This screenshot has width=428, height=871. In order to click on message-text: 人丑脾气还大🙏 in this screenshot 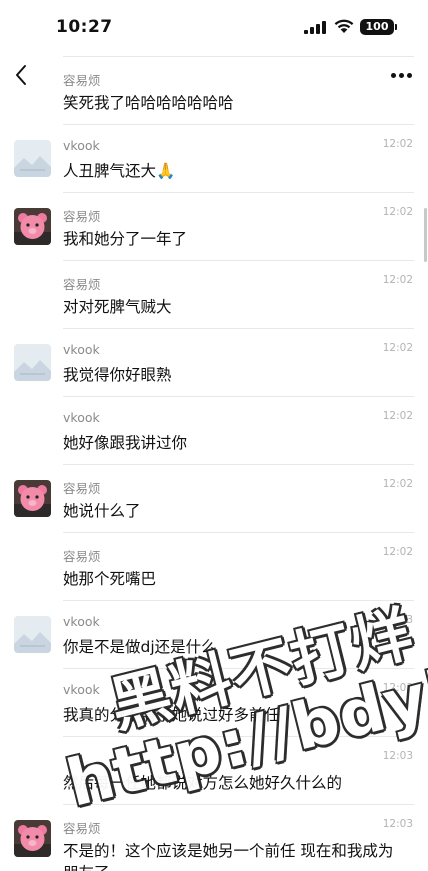, I will do `click(119, 171)`.